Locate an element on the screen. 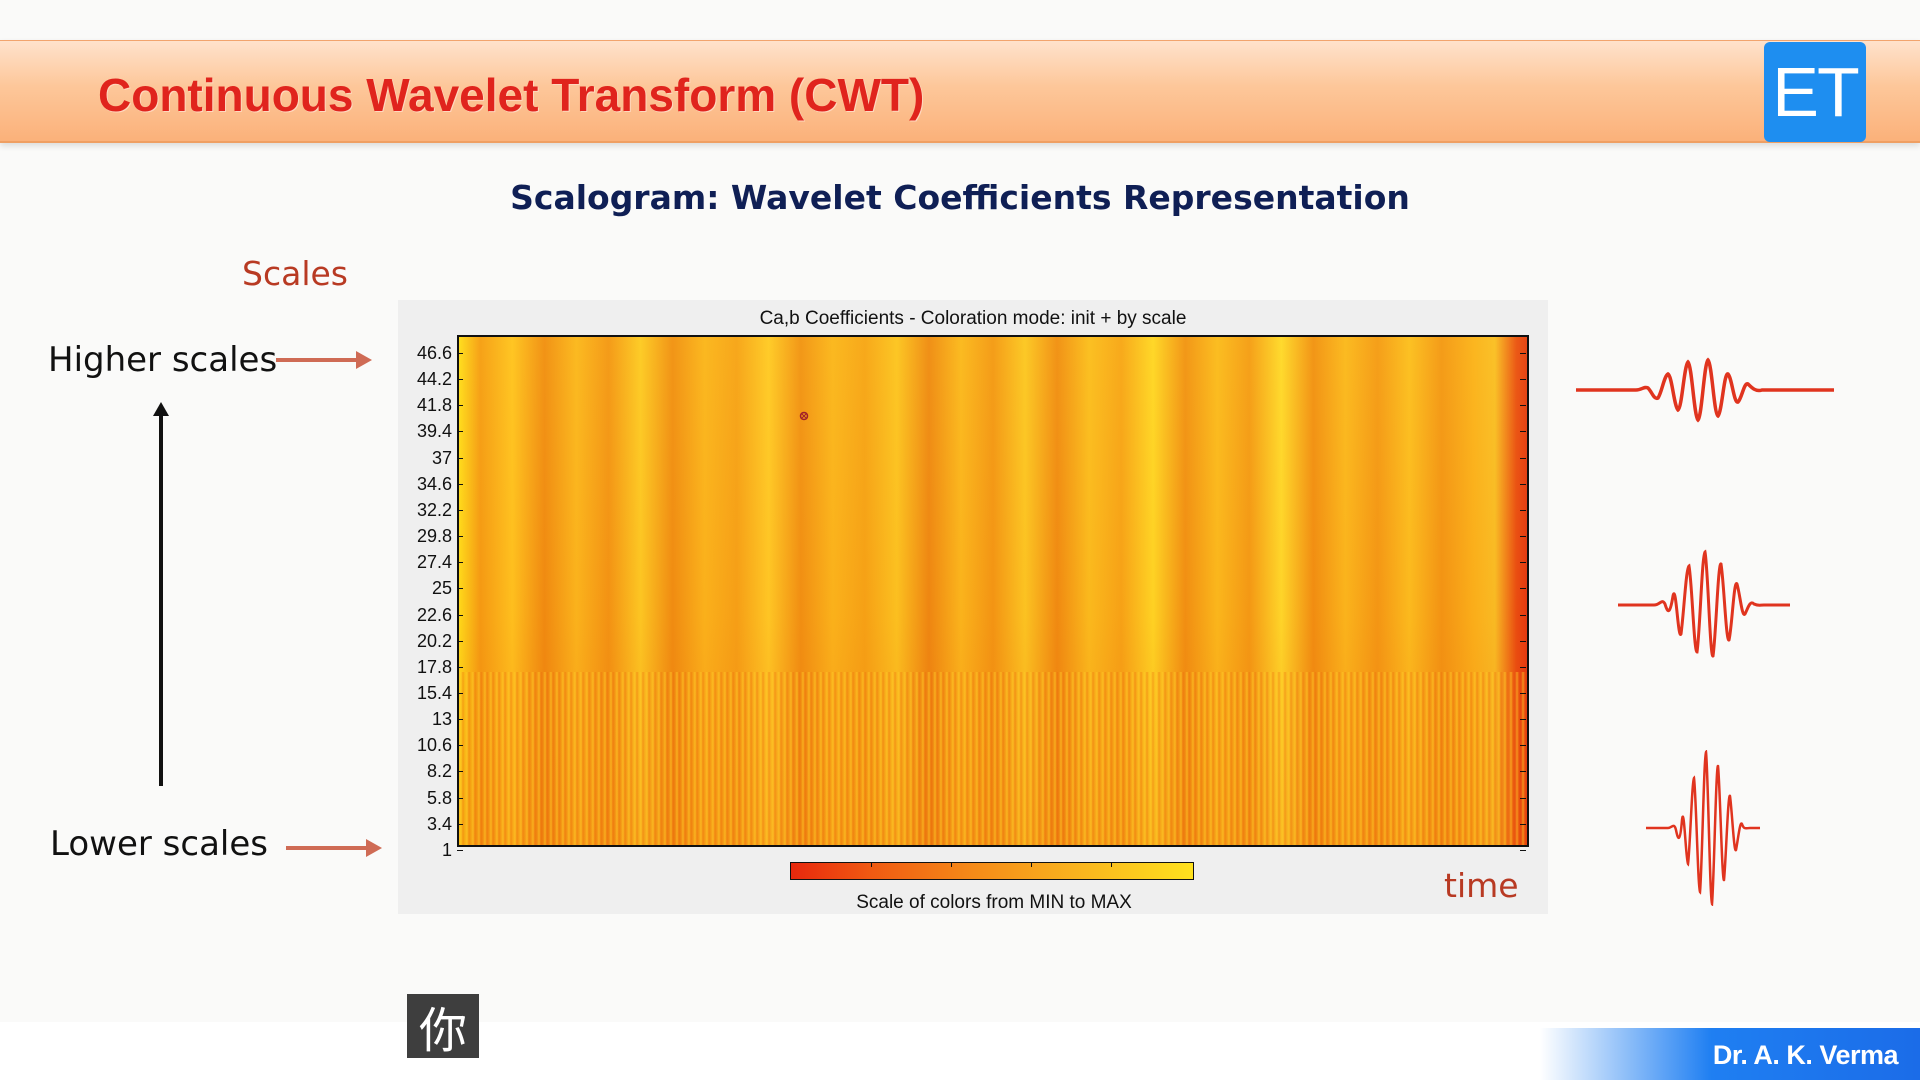 This screenshot has height=1080, width=1920. y-tick-label: 39.4 is located at coordinates (434, 431).